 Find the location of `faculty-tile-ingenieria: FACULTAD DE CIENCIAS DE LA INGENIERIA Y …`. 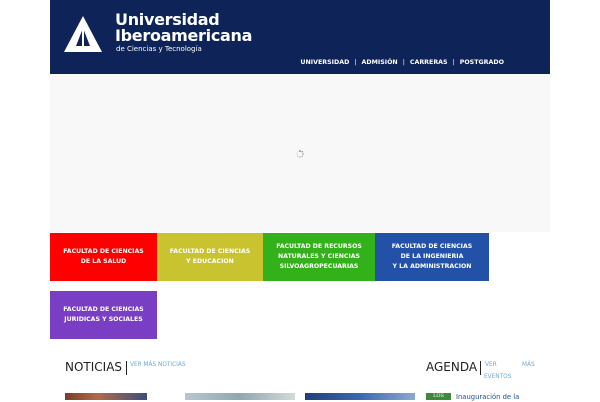

faculty-tile-ingenieria: FACULTAD DE CIENCIAS DE LA INGENIERIA Y … is located at coordinates (432, 257).